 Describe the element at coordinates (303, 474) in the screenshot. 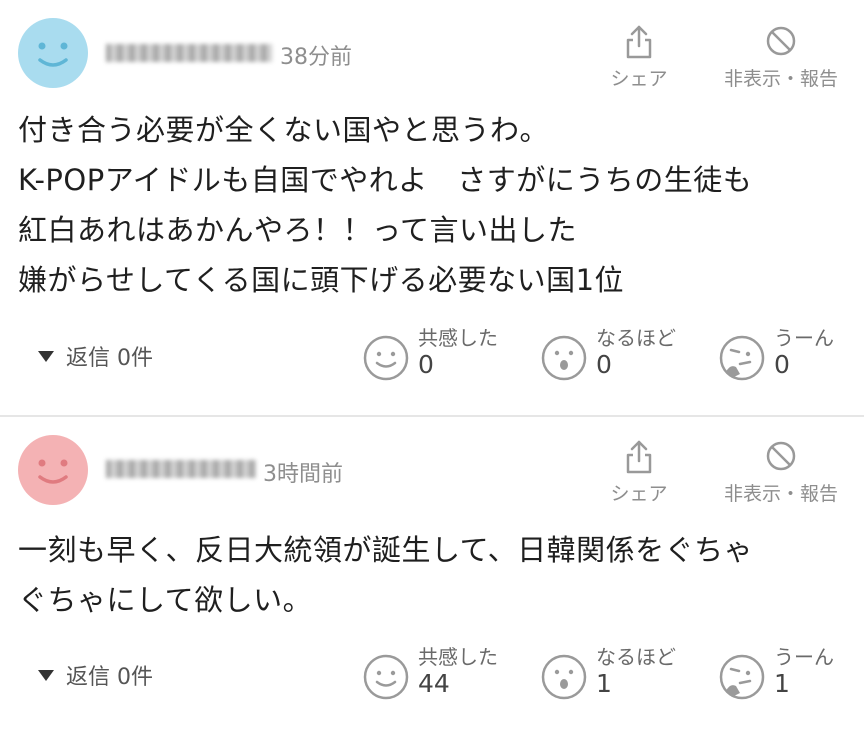

I see `post-time: 3時間前` at that location.